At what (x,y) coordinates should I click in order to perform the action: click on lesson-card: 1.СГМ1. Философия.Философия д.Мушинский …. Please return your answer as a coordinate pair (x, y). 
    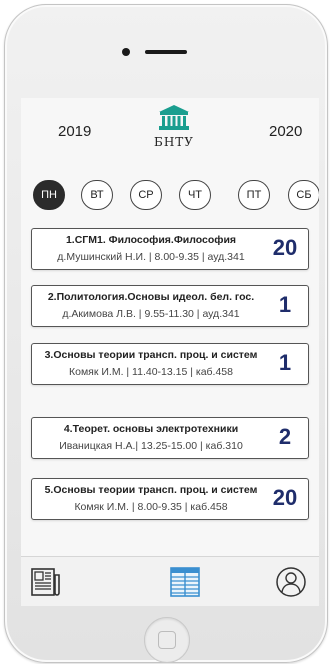
    Looking at the image, I should click on (170, 249).